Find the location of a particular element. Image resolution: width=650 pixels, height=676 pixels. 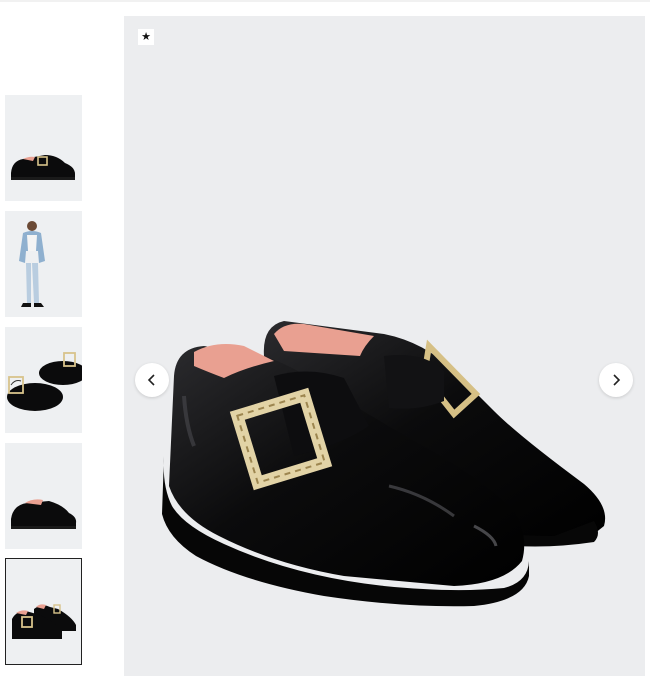

thumb-pair-view is located at coordinates (43, 611).